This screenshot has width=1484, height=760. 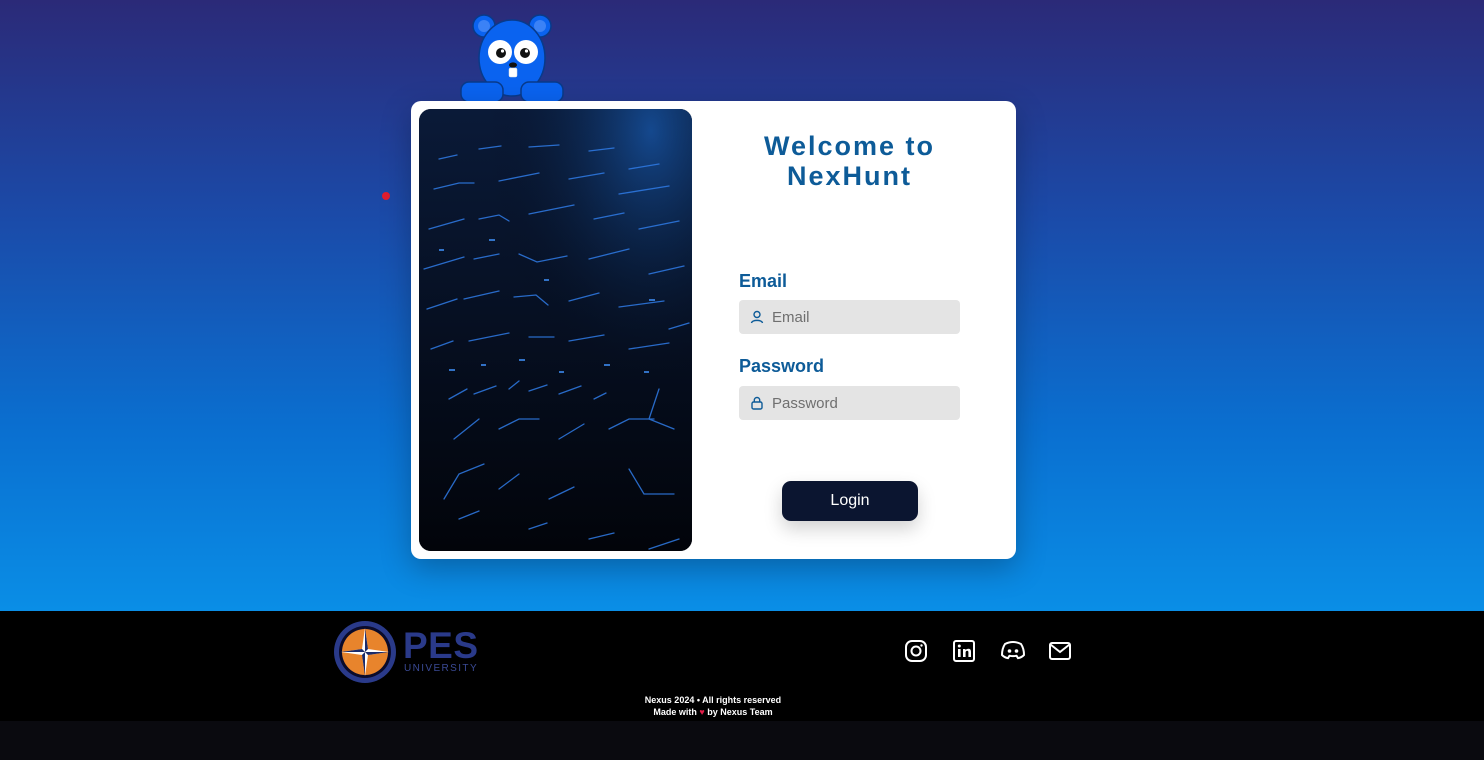 What do you see at coordinates (441, 668) in the screenshot?
I see `university-sub: UNIVERSITY` at bounding box center [441, 668].